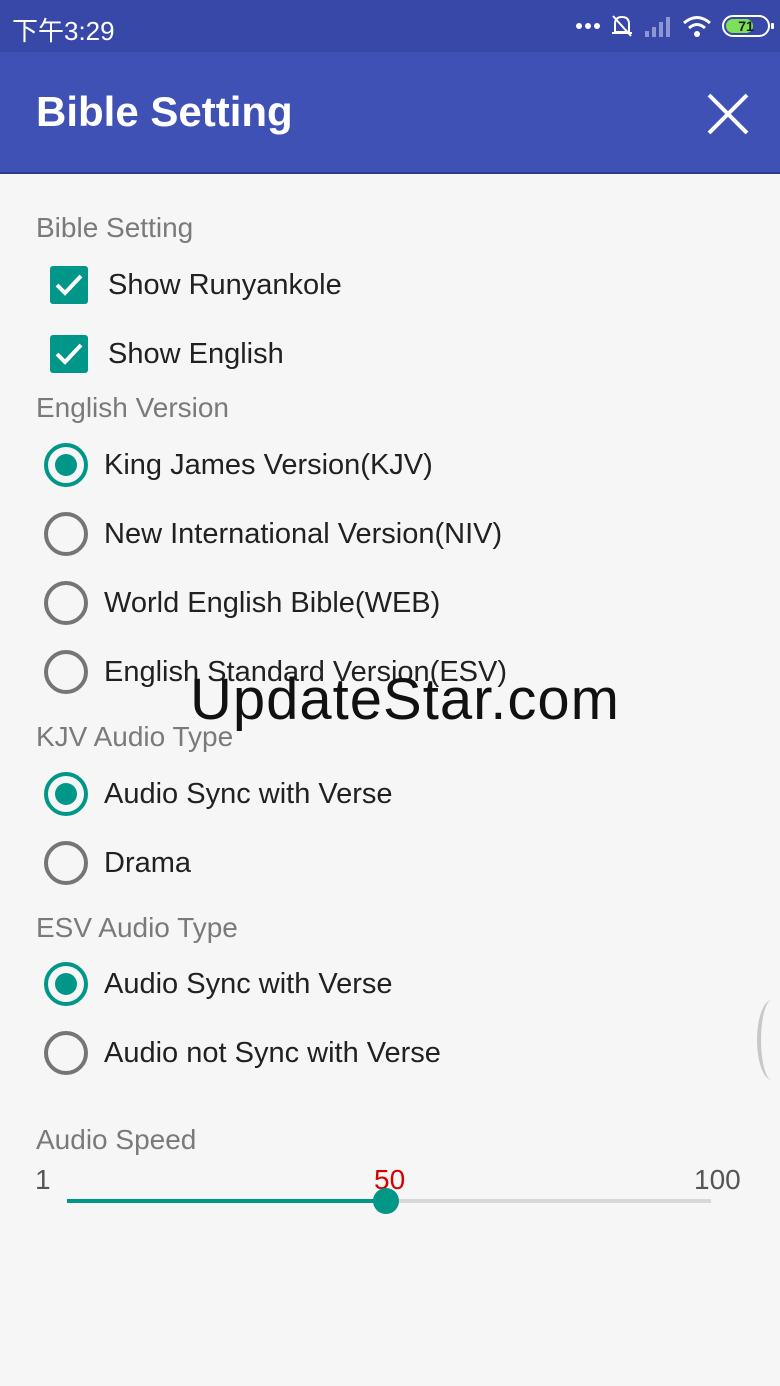 This screenshot has width=780, height=1386. Describe the element at coordinates (116, 1139) in the screenshot. I see `section-label-audio-speed: Audio Speed` at that location.